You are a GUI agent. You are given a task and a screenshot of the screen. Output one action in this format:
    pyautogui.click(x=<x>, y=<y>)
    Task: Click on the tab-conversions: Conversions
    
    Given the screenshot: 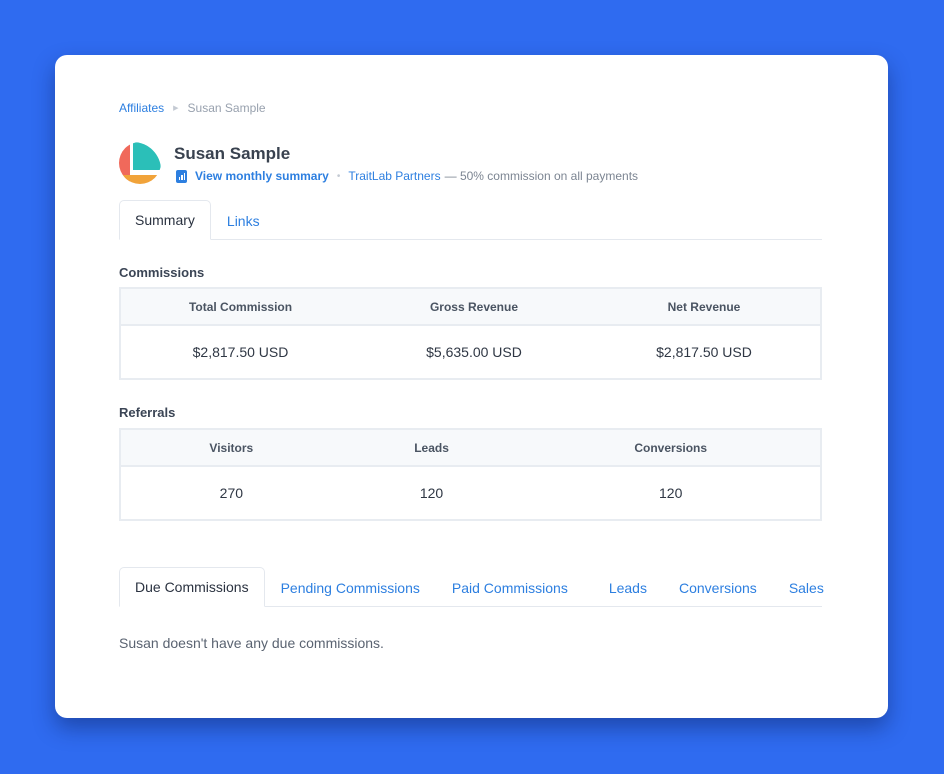 What is the action you would take?
    pyautogui.click(x=718, y=587)
    